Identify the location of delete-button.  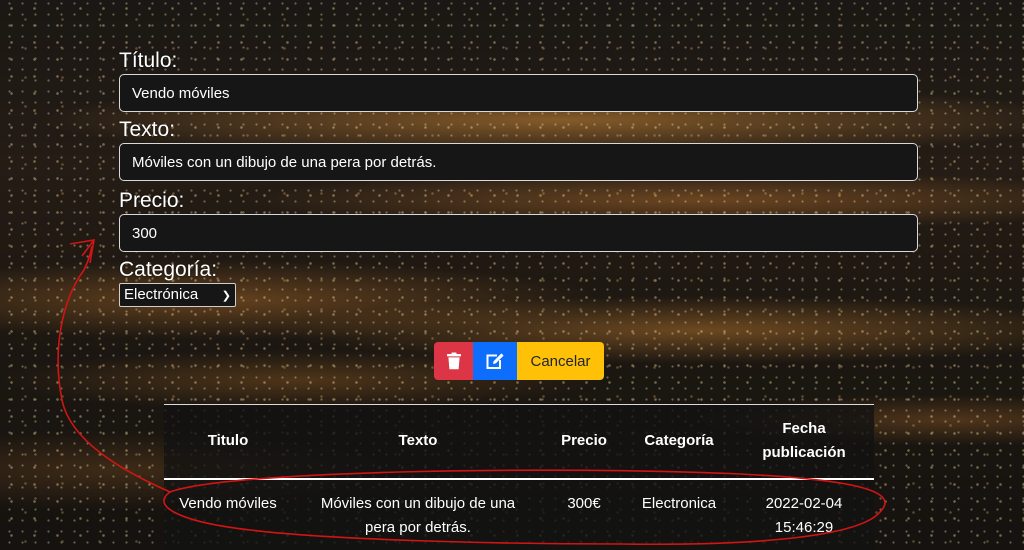
(453, 361).